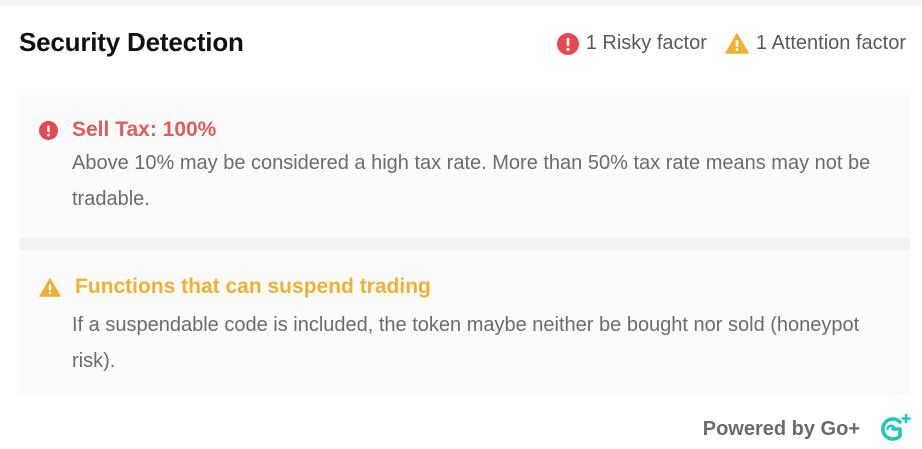  I want to click on attention-factor-count: 1 Attention factor, so click(815, 43).